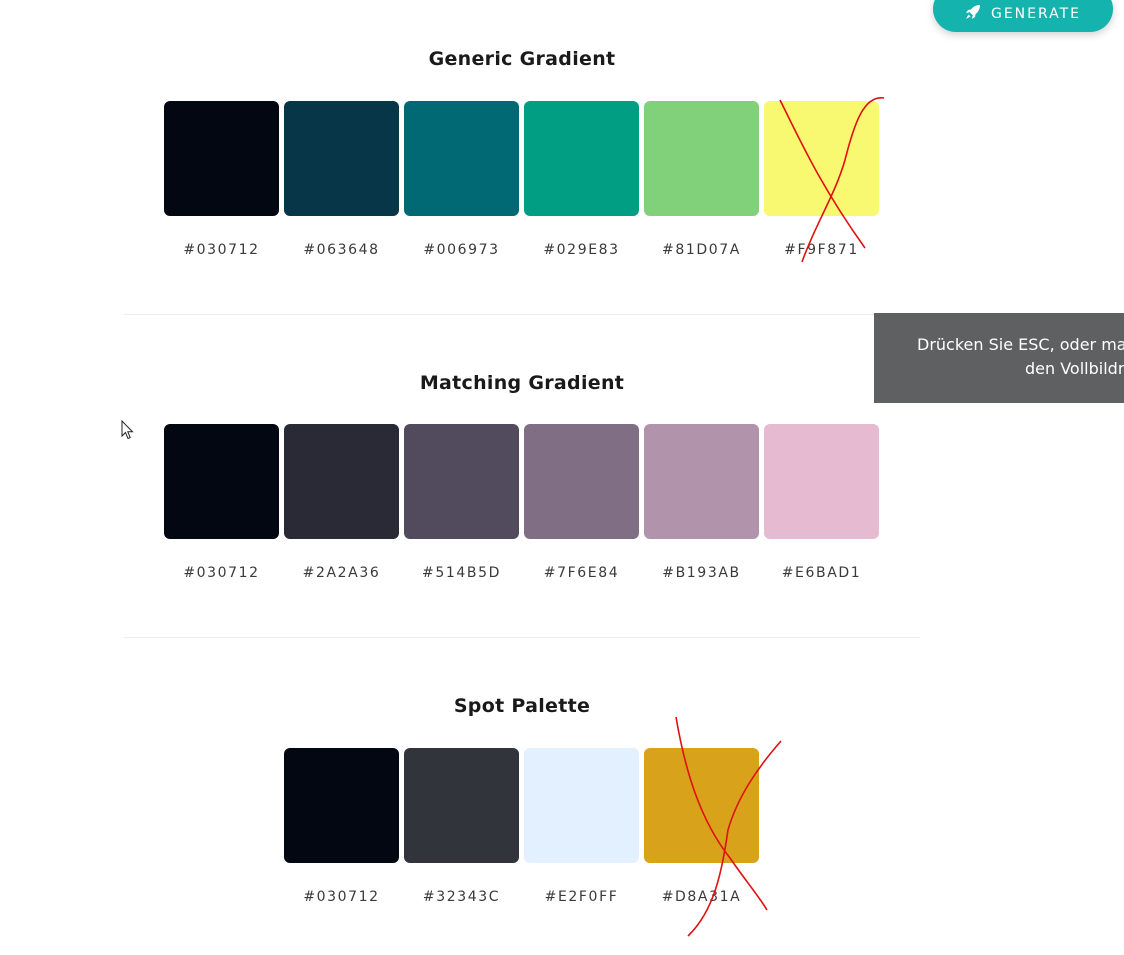 The image size is (1124, 955). What do you see at coordinates (522, 383) in the screenshot?
I see `section-title-matching-gradient: Matching Gradient` at bounding box center [522, 383].